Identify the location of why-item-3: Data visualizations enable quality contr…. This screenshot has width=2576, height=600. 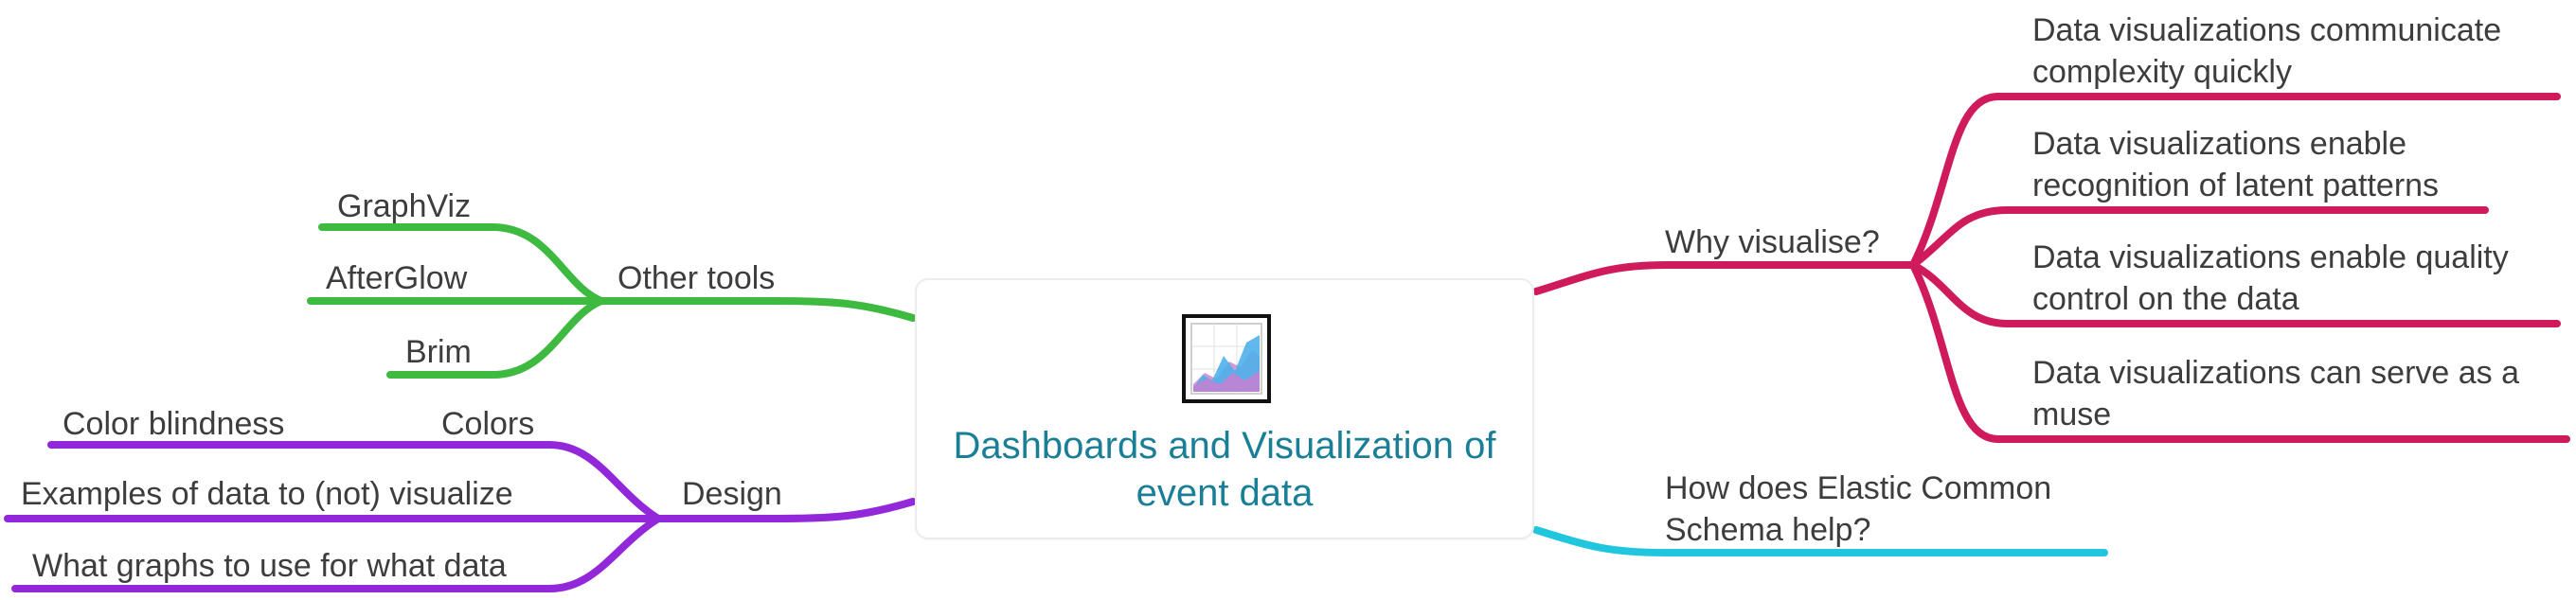
(2297, 278).